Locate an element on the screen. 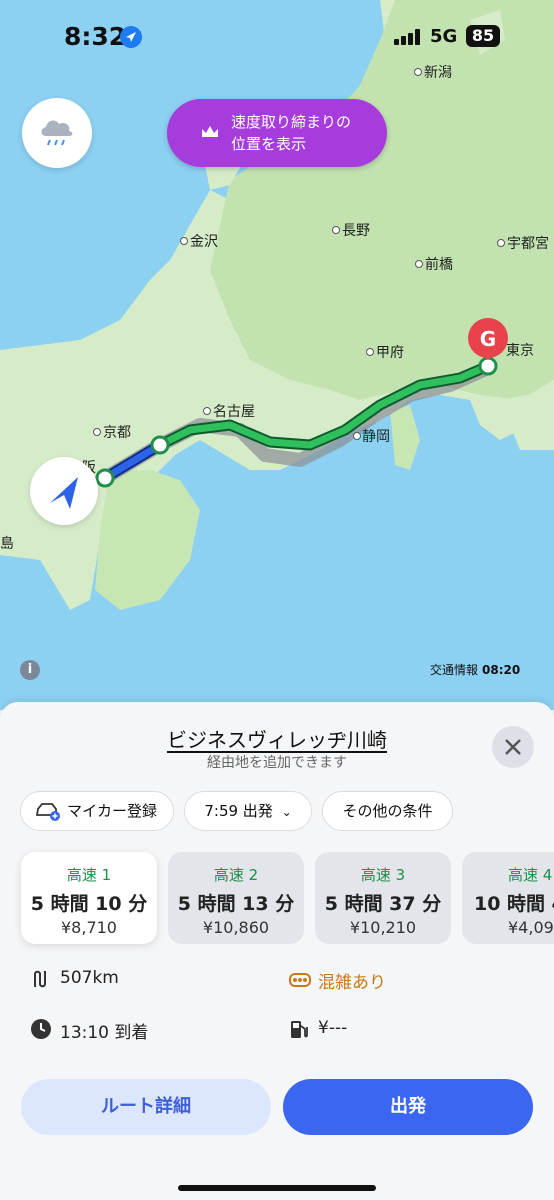  other-conditions-chip: その他の条件 is located at coordinates (387, 811).